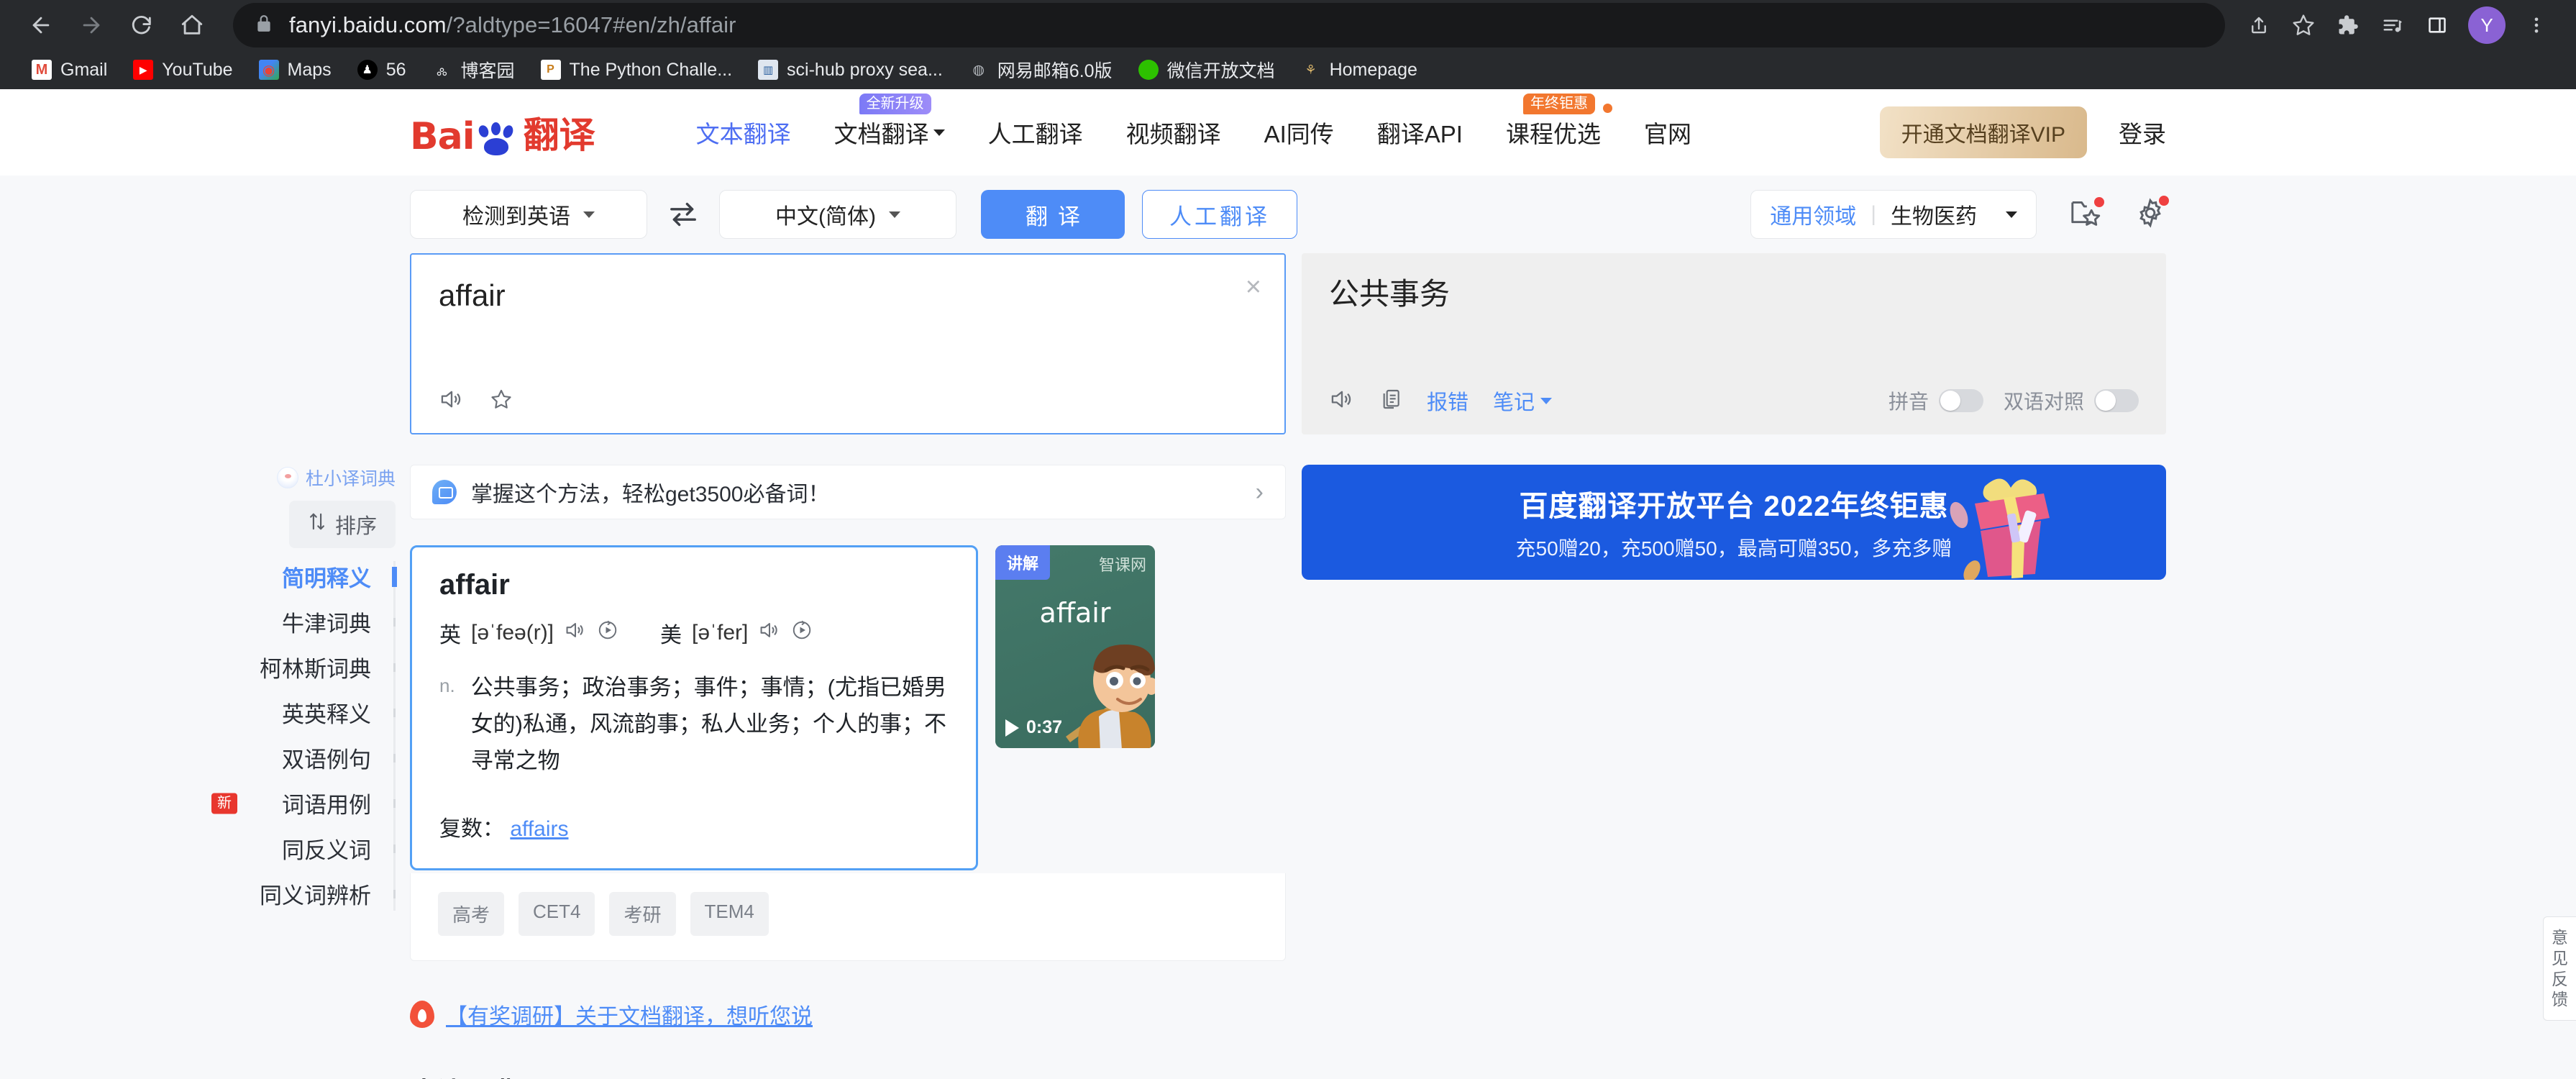 The image size is (2576, 1079). I want to click on sidebar-brand: 杜小译词典, so click(336, 478).